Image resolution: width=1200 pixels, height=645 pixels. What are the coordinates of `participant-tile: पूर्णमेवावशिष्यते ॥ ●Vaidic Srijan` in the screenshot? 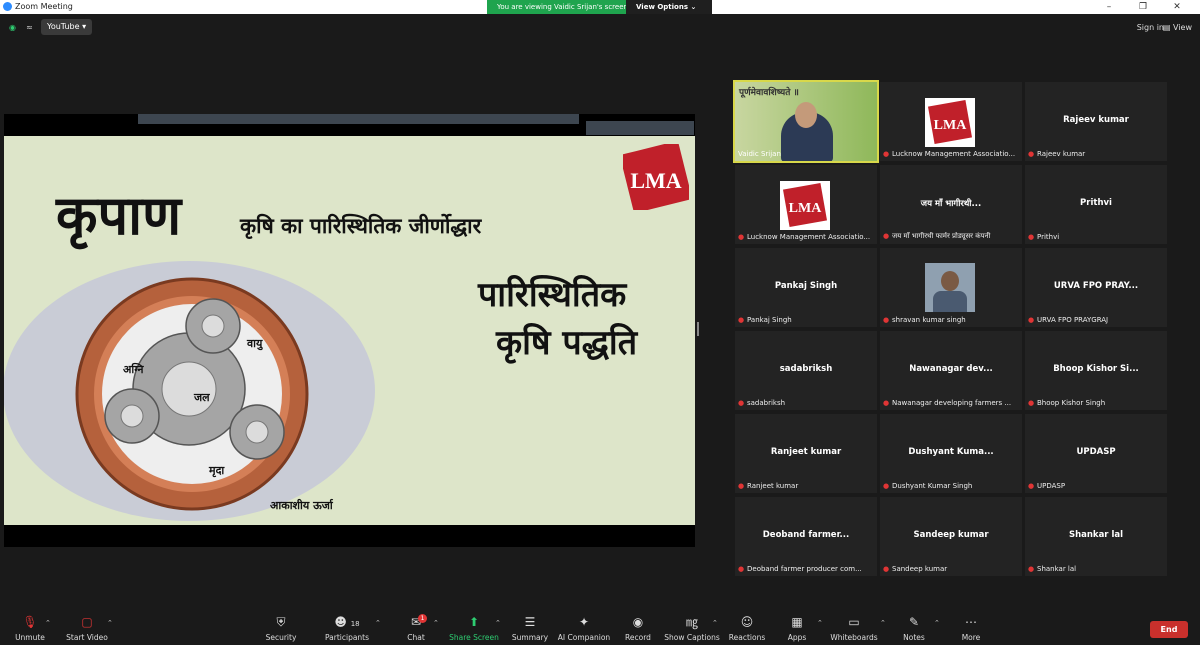 It's located at (806, 121).